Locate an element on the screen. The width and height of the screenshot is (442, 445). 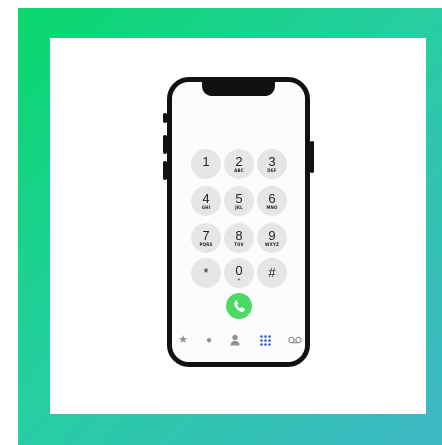
key-digit: * is located at coordinates (206, 272).